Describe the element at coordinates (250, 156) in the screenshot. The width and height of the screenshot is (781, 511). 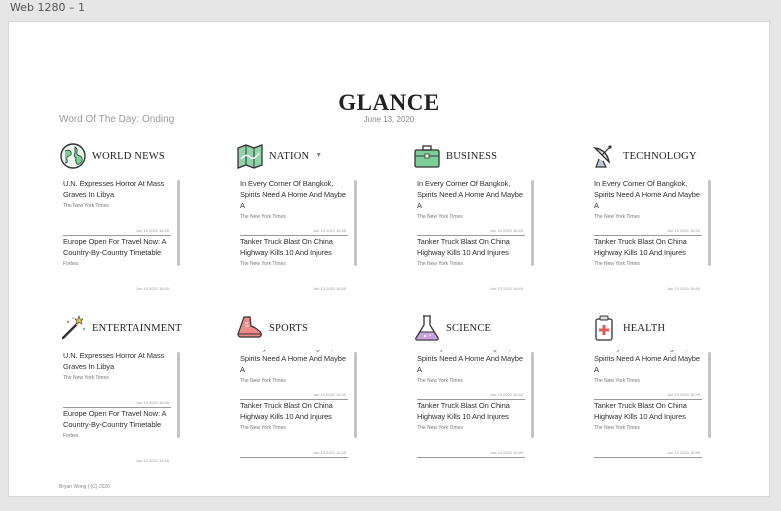
I see `map-icon` at that location.